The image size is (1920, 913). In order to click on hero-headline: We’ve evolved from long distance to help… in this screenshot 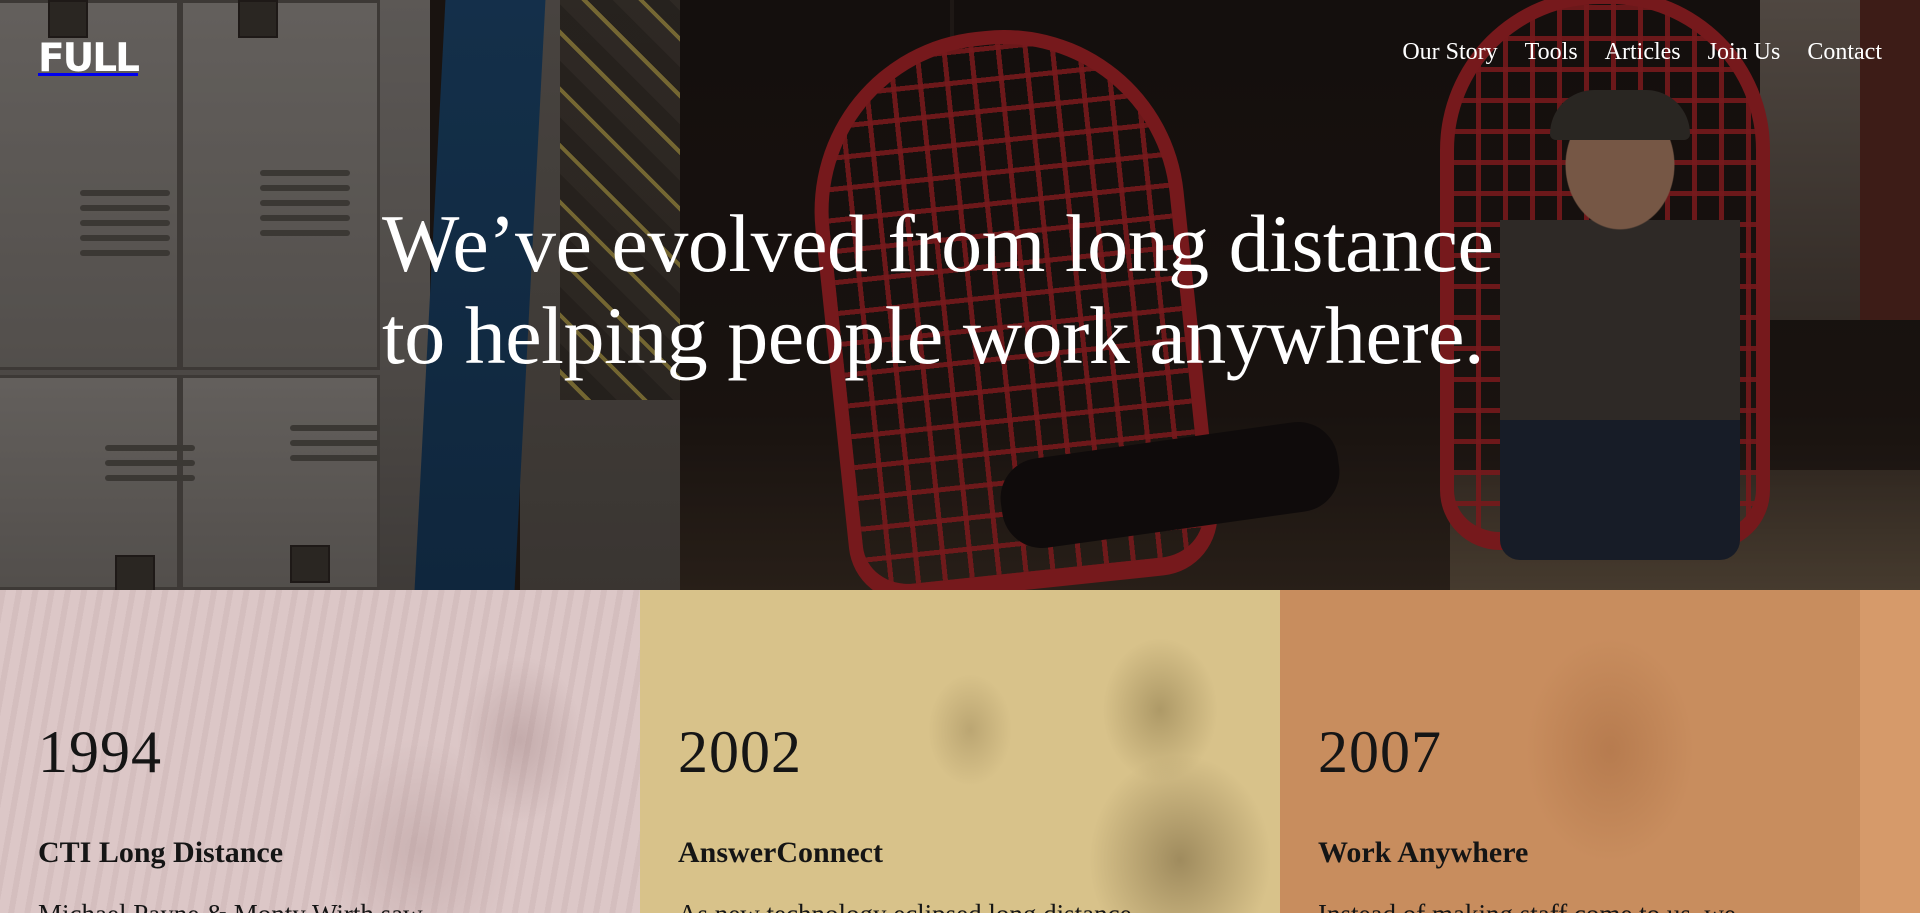, I will do `click(1032, 290)`.